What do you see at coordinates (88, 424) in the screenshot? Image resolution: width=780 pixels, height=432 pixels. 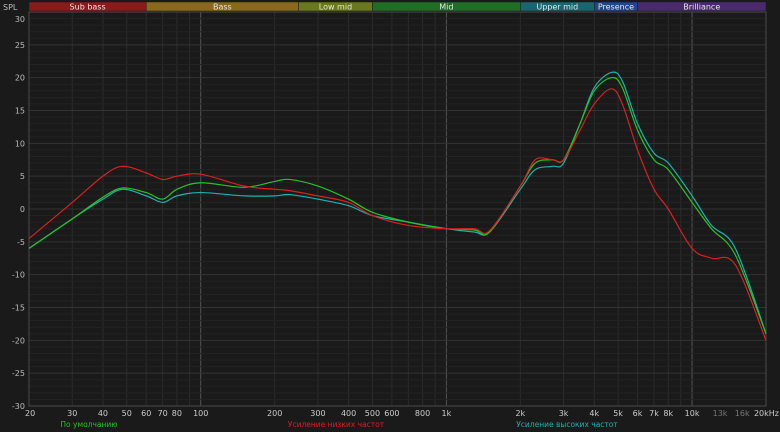 I see `legend-entry: По умолчанию` at bounding box center [88, 424].